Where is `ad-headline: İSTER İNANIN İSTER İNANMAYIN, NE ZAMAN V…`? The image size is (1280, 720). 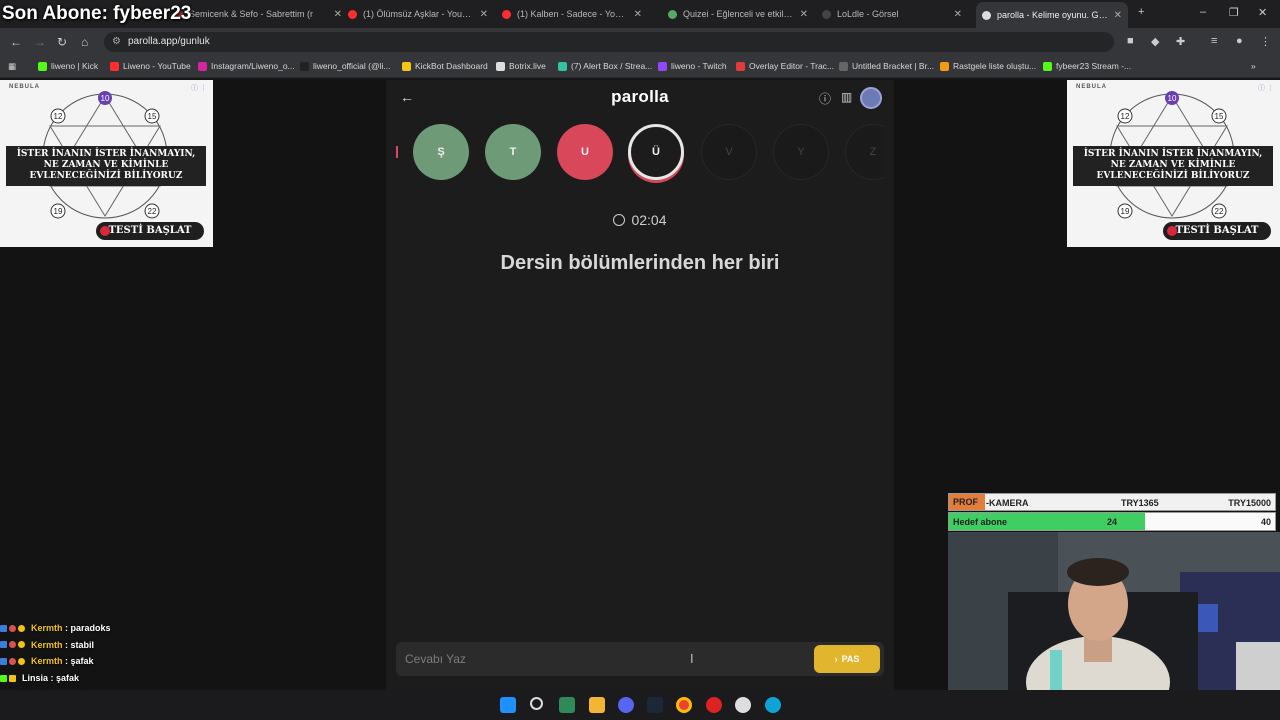
ad-headline: İSTER İNANIN İSTER İNANMAYIN, NE ZAMAN V… is located at coordinates (1173, 166).